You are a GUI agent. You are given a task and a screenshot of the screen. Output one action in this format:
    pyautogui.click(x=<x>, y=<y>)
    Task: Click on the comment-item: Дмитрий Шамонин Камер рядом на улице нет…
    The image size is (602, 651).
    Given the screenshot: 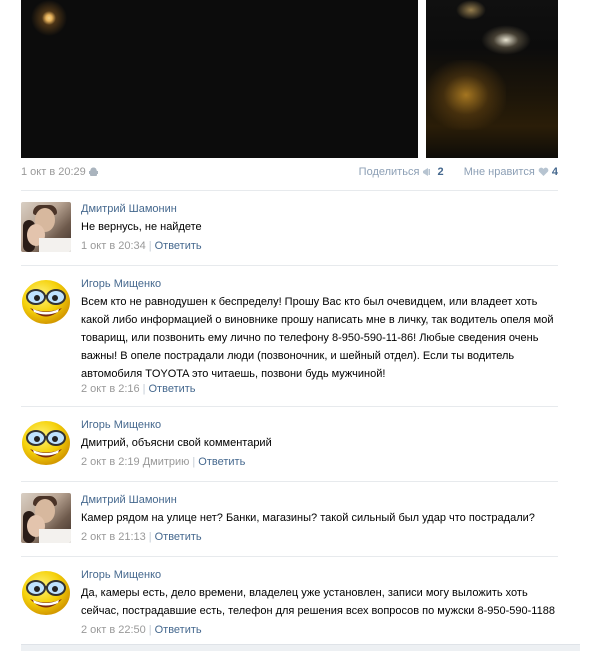 What is the action you would take?
    pyautogui.click(x=289, y=518)
    